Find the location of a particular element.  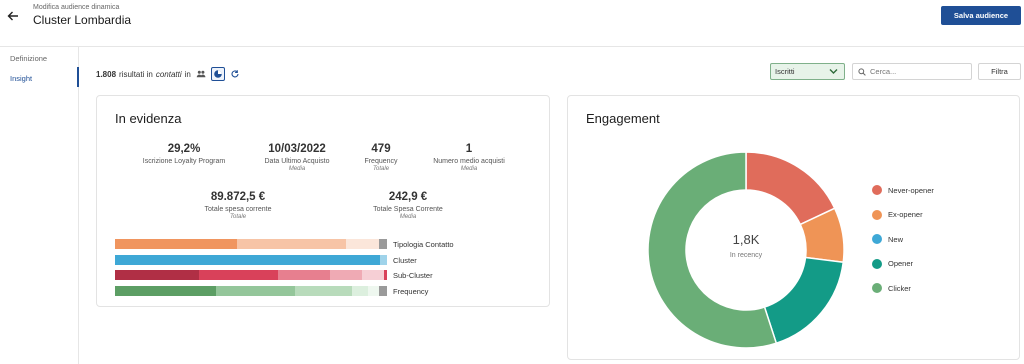

kpi-label: Totale spesa corrente is located at coordinates (238, 209).